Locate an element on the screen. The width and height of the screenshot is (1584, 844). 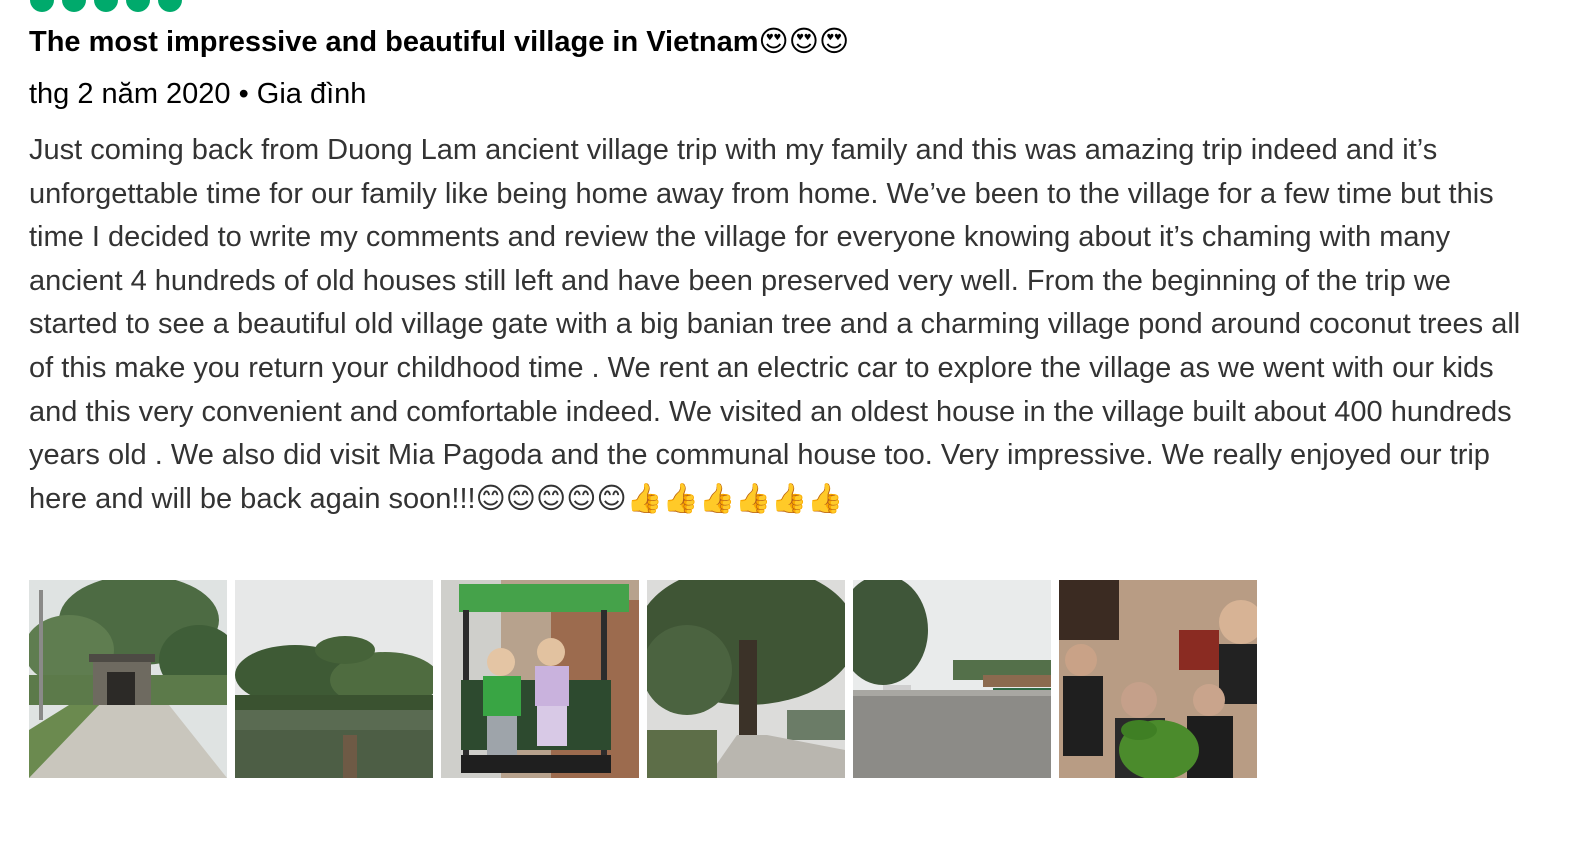
review-photo-village-pond is located at coordinates (334, 679).